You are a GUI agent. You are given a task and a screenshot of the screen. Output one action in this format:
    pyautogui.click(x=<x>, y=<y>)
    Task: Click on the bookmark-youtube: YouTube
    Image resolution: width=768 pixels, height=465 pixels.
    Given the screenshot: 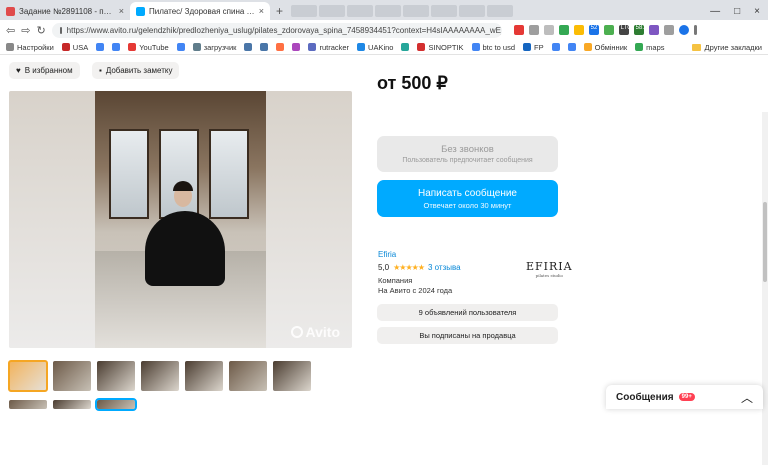 What is the action you would take?
    pyautogui.click(x=148, y=47)
    